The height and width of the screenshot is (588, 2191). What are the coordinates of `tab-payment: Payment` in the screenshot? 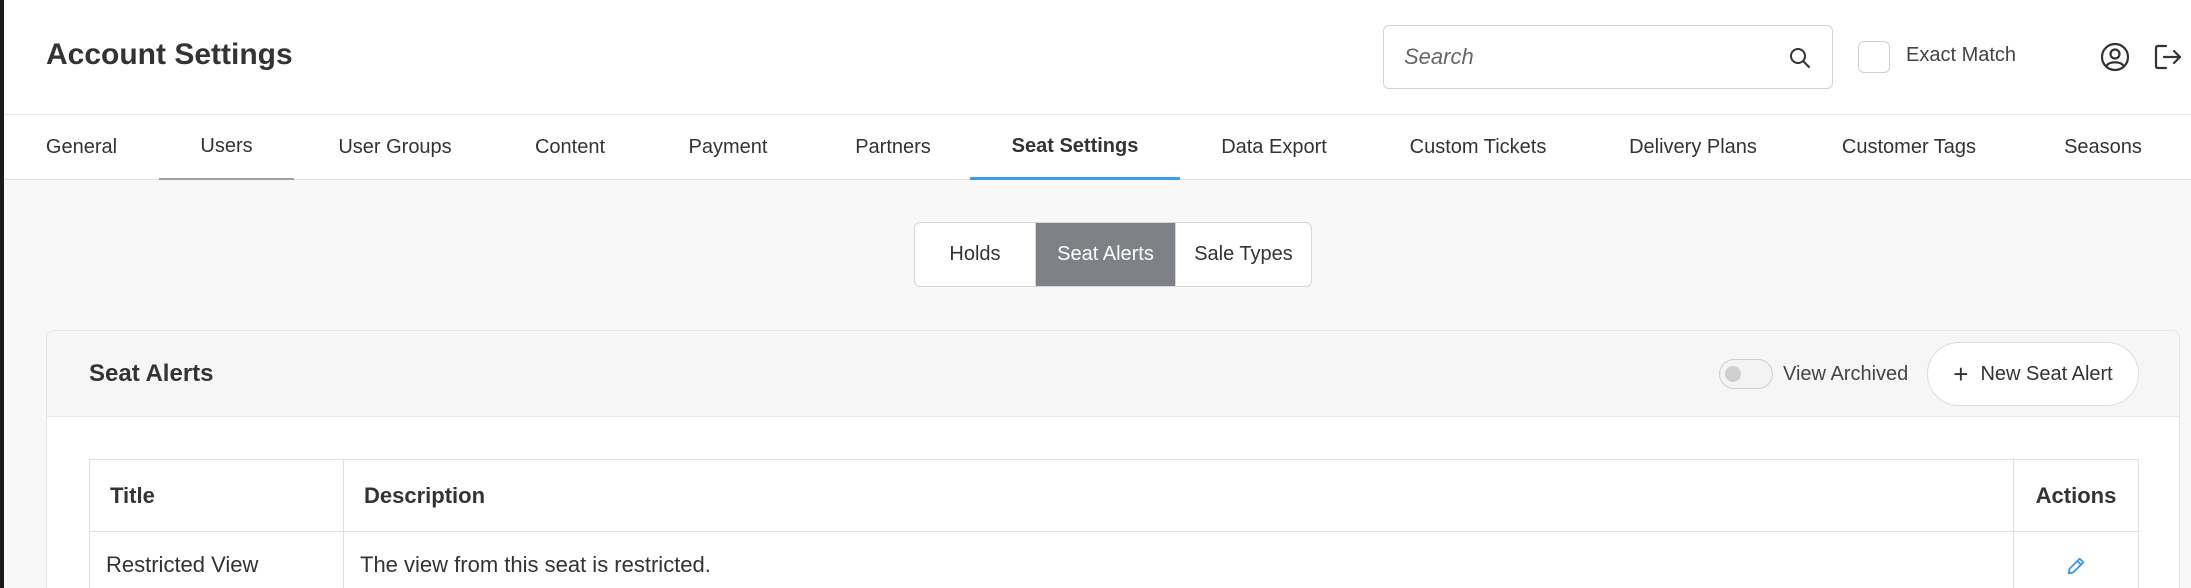 It's located at (728, 147).